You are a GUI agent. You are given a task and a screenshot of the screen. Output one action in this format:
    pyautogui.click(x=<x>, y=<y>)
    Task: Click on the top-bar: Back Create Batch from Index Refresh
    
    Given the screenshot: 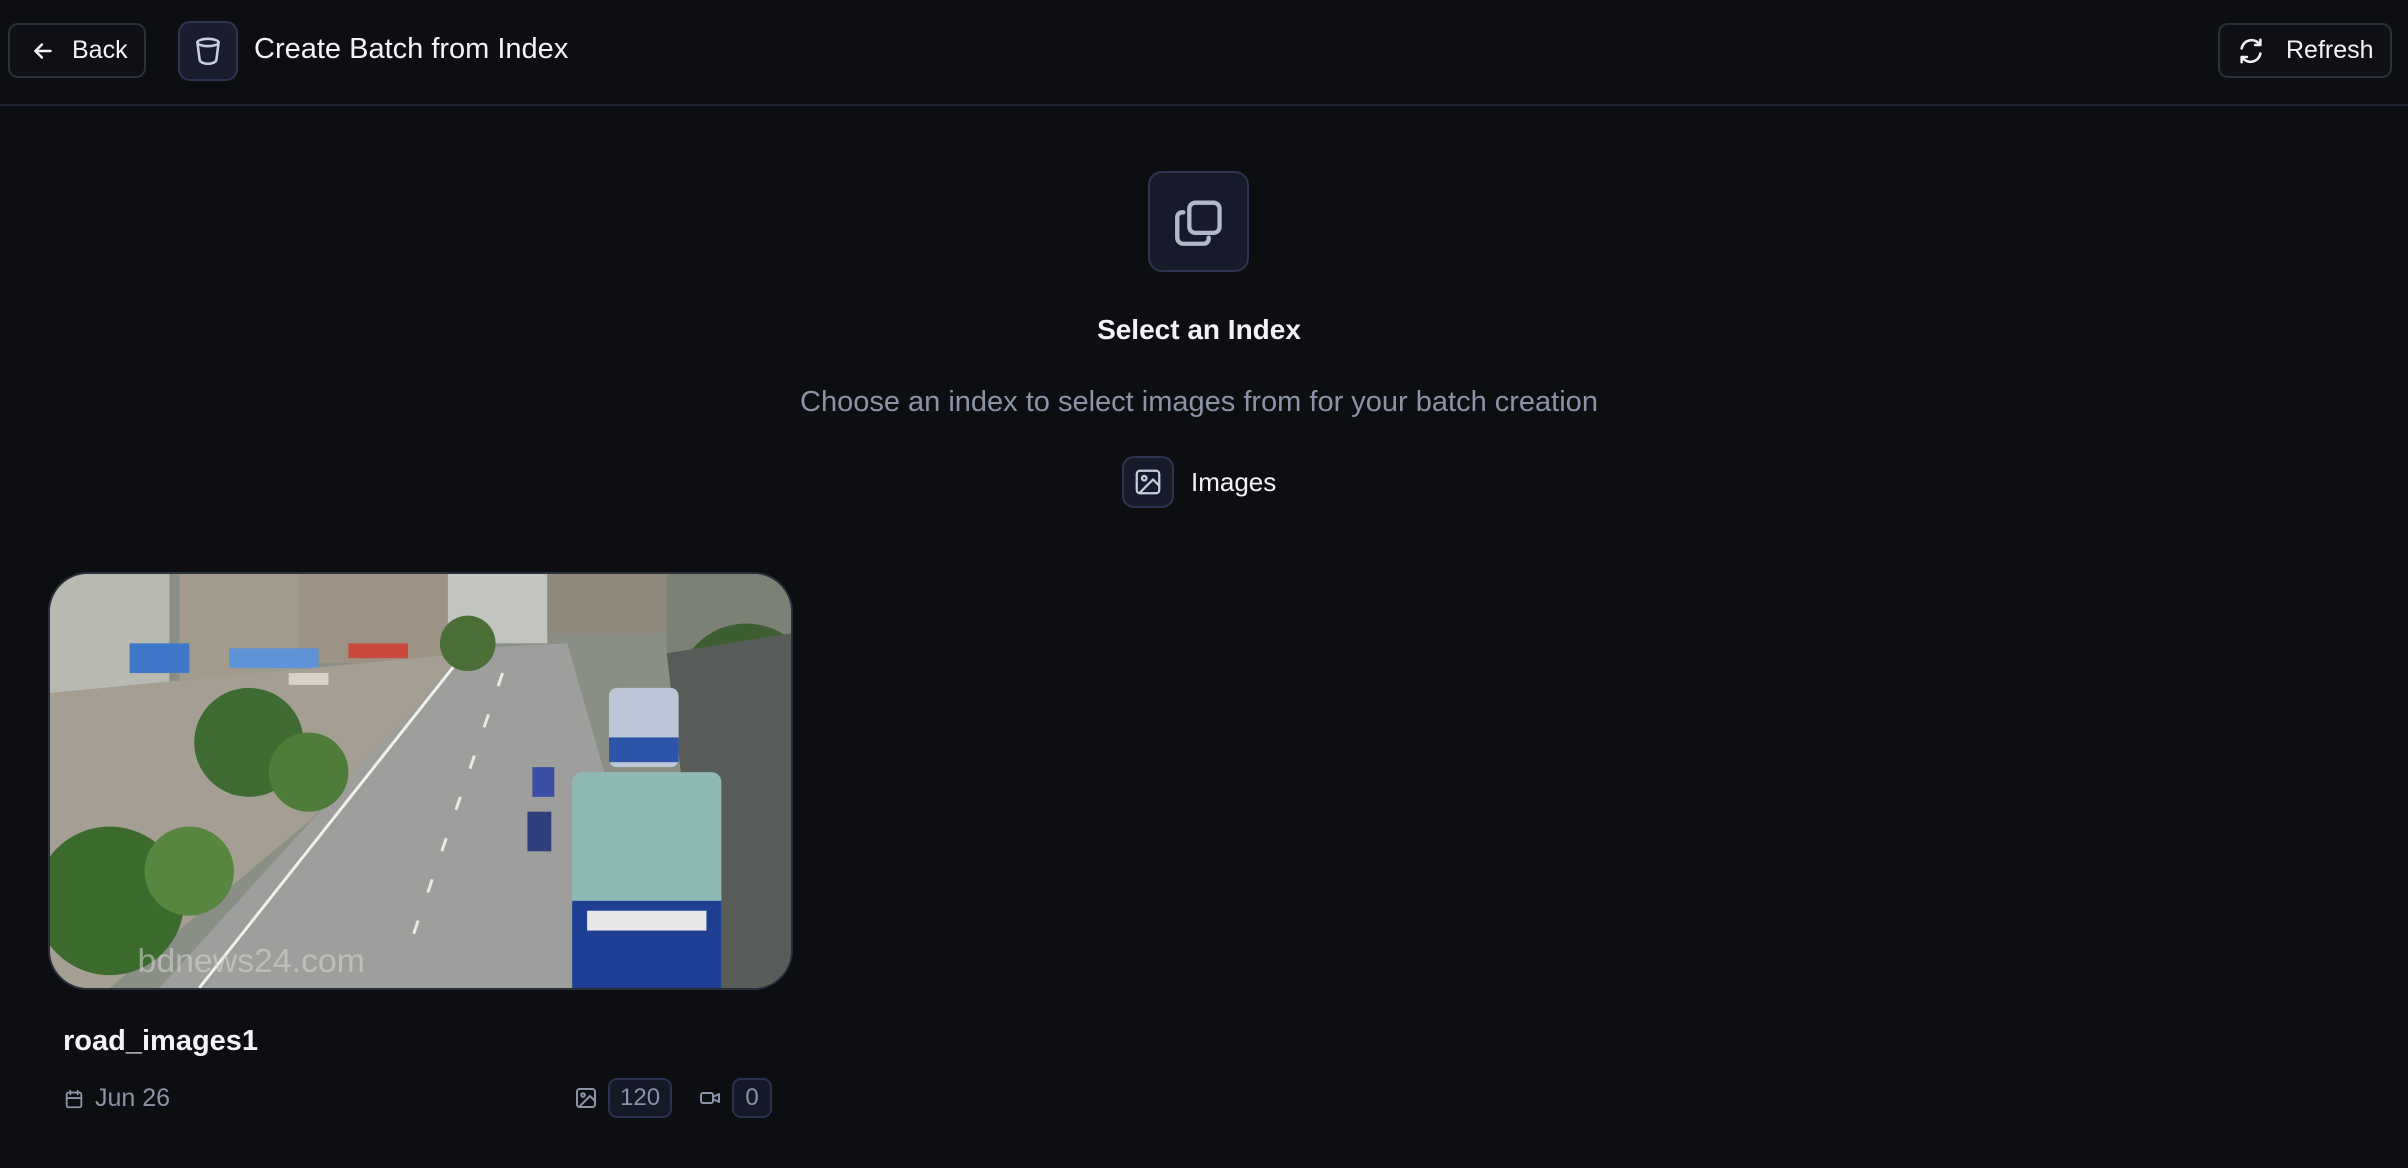 What is the action you would take?
    pyautogui.click(x=1204, y=53)
    